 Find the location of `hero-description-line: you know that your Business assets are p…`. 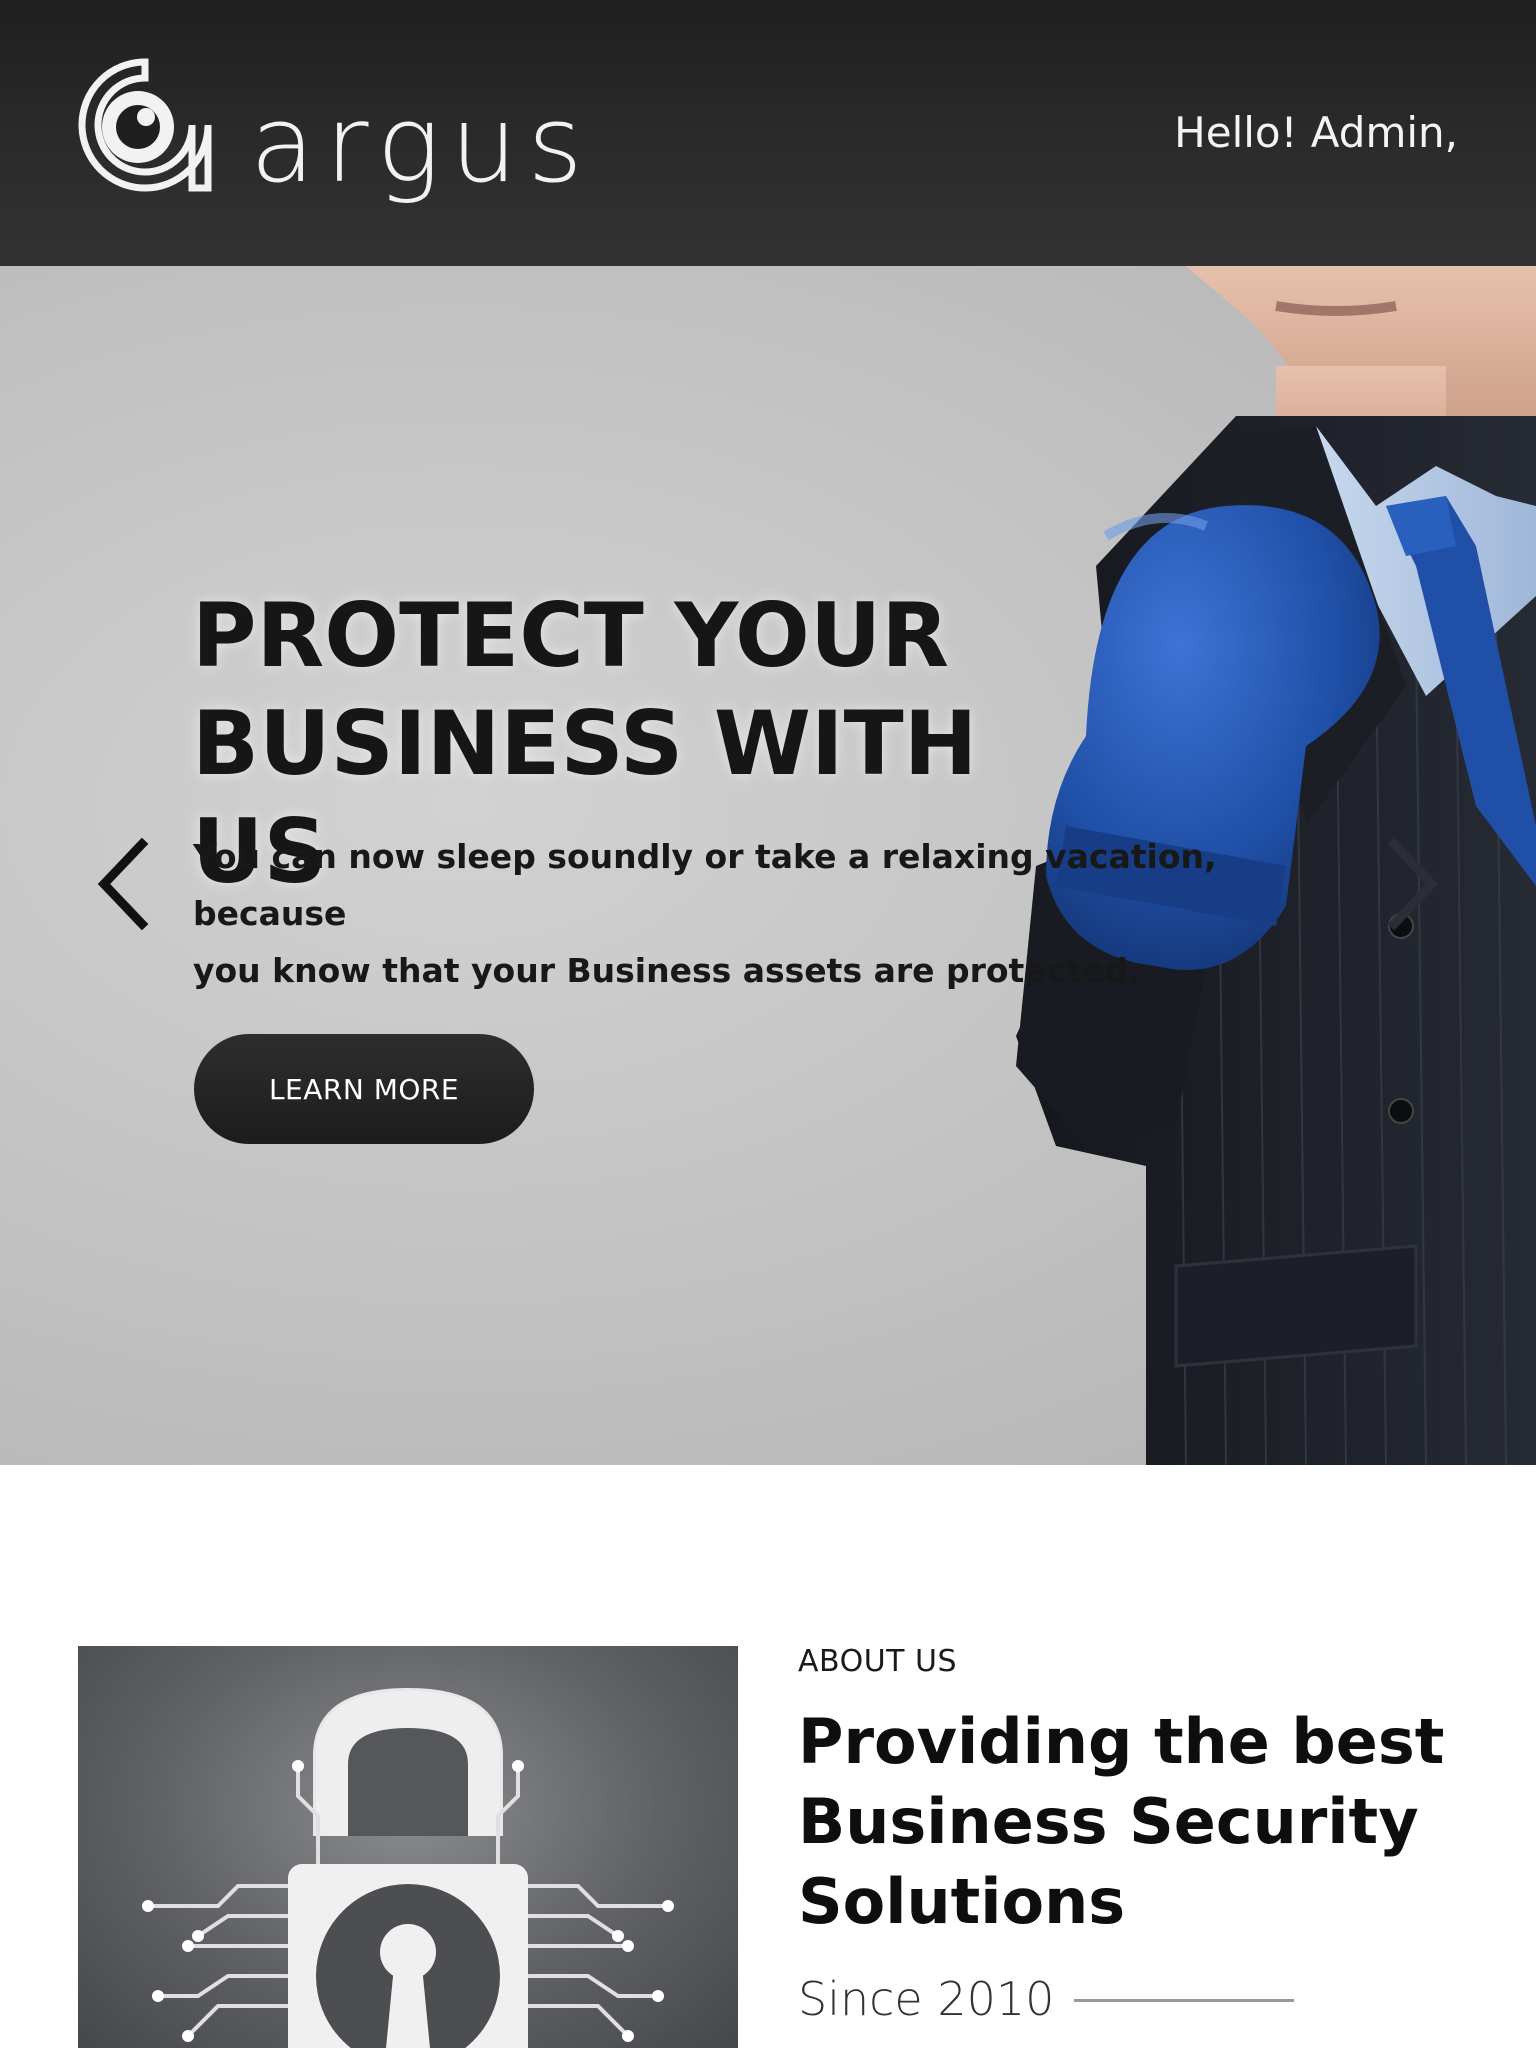

hero-description-line: you know that your Business assets are p… is located at coordinates (667, 970).